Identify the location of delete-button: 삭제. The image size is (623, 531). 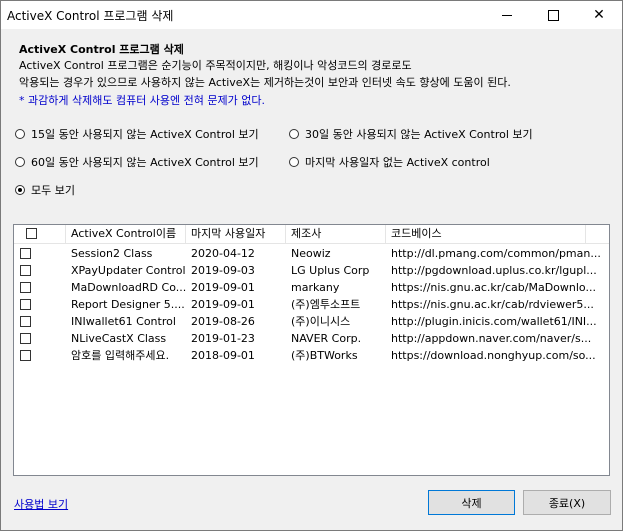
(471, 502).